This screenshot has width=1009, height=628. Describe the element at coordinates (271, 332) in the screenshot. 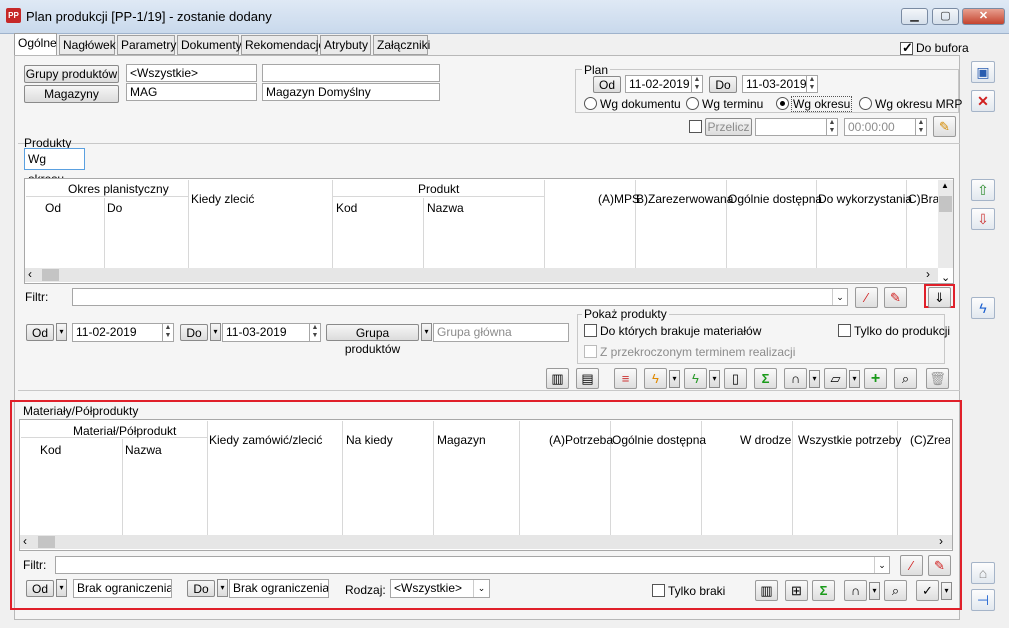

I see `produkty-do-date: 11-03-2019` at that location.